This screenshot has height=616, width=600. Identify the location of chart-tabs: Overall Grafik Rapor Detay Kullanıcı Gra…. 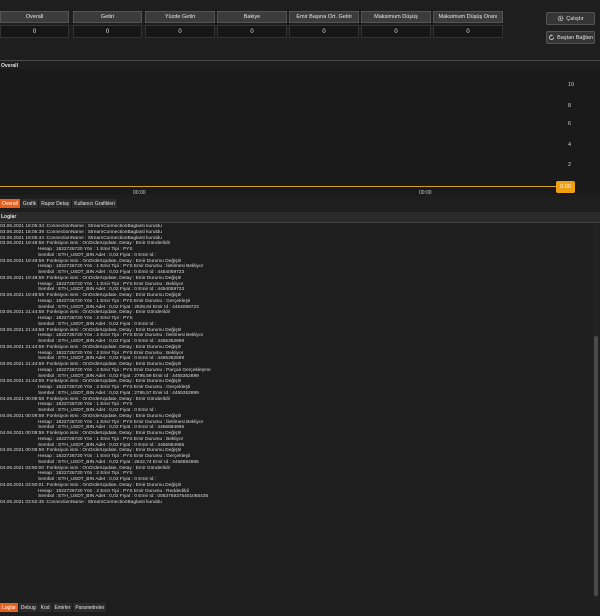
(59, 203).